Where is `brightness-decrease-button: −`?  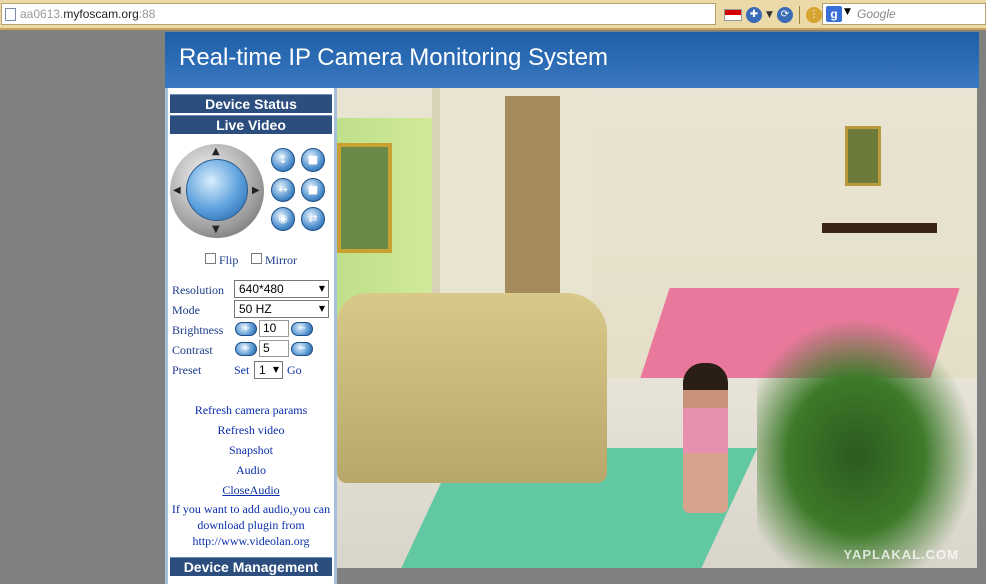
brightness-decrease-button: − is located at coordinates (302, 329).